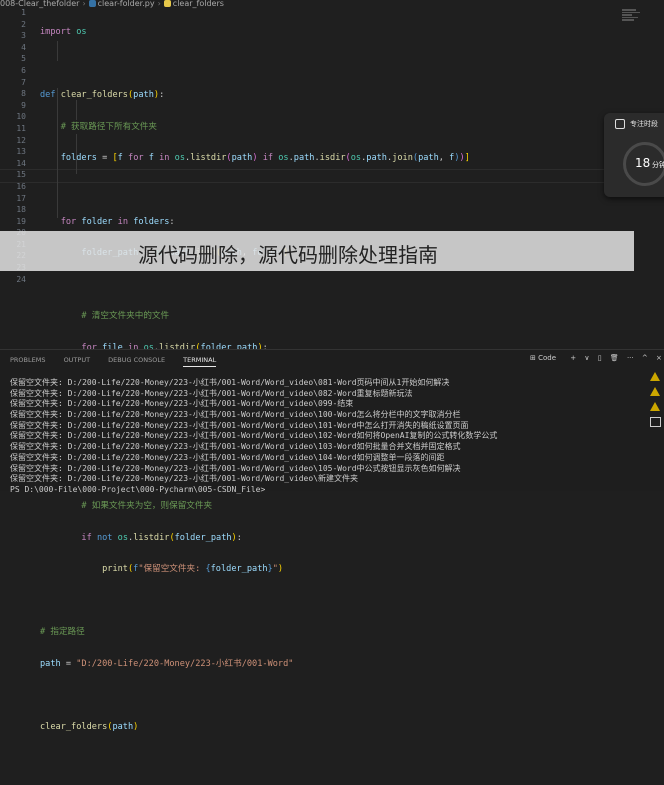  Describe the element at coordinates (89, 727) in the screenshot. I see `code-line: clear_folders(path)` at that location.